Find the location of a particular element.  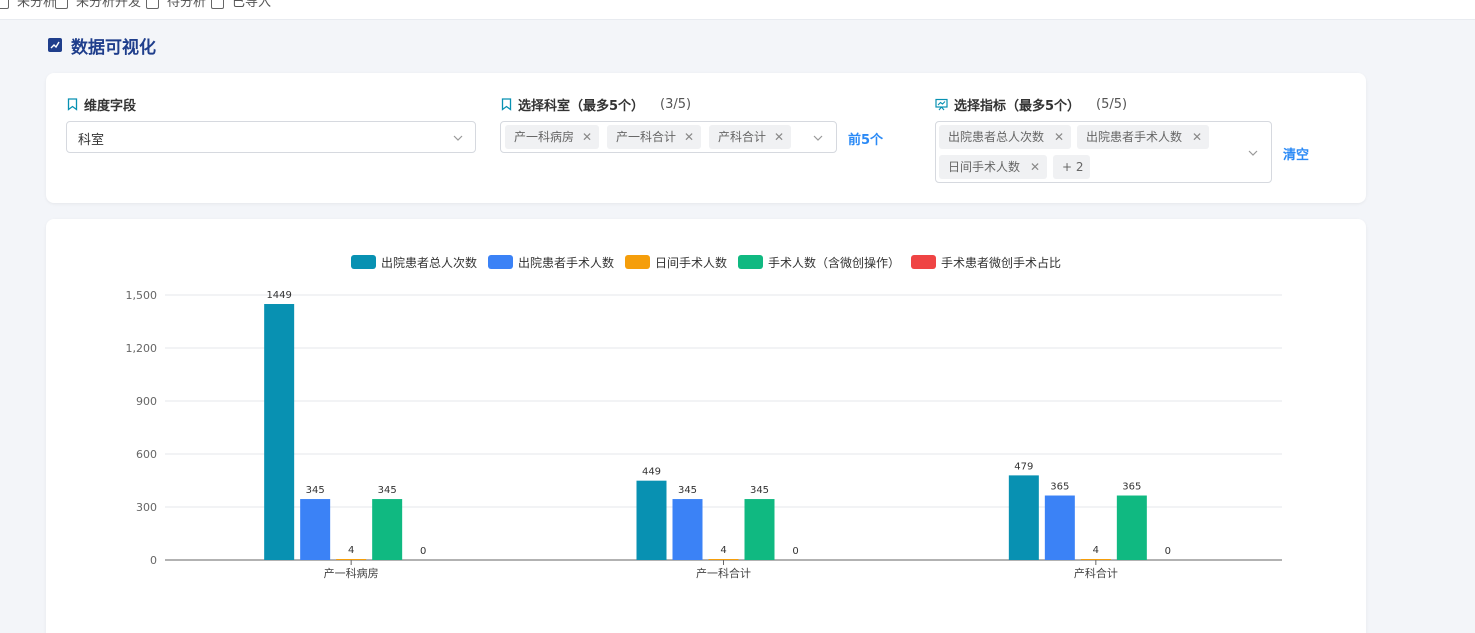

metric-label: 选择指标（最多5个） (5/5) is located at coordinates (1031, 104).